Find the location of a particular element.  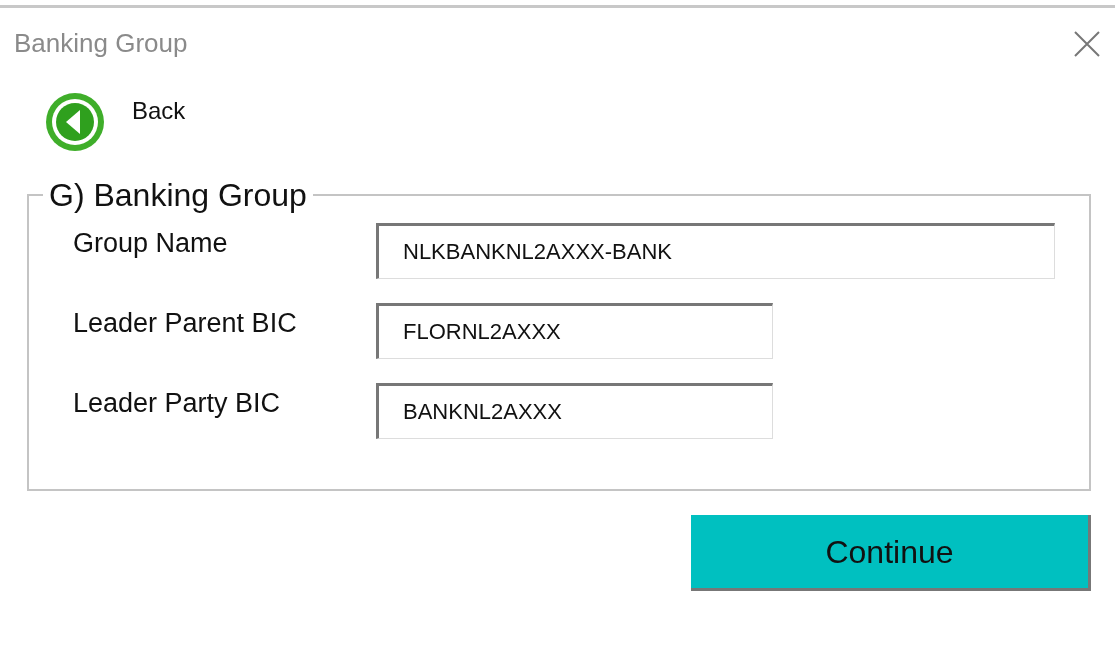

field-label: Group Name is located at coordinates (151, 243).